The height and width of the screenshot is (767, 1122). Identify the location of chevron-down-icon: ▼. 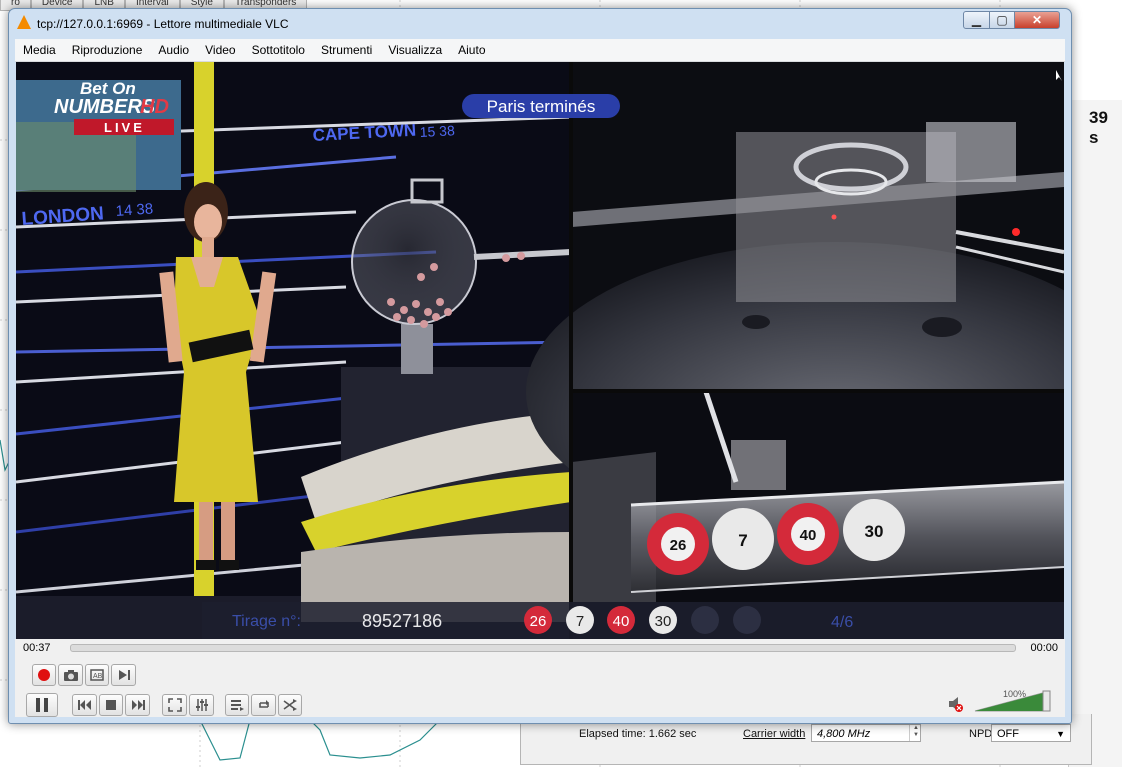
(1060, 734).